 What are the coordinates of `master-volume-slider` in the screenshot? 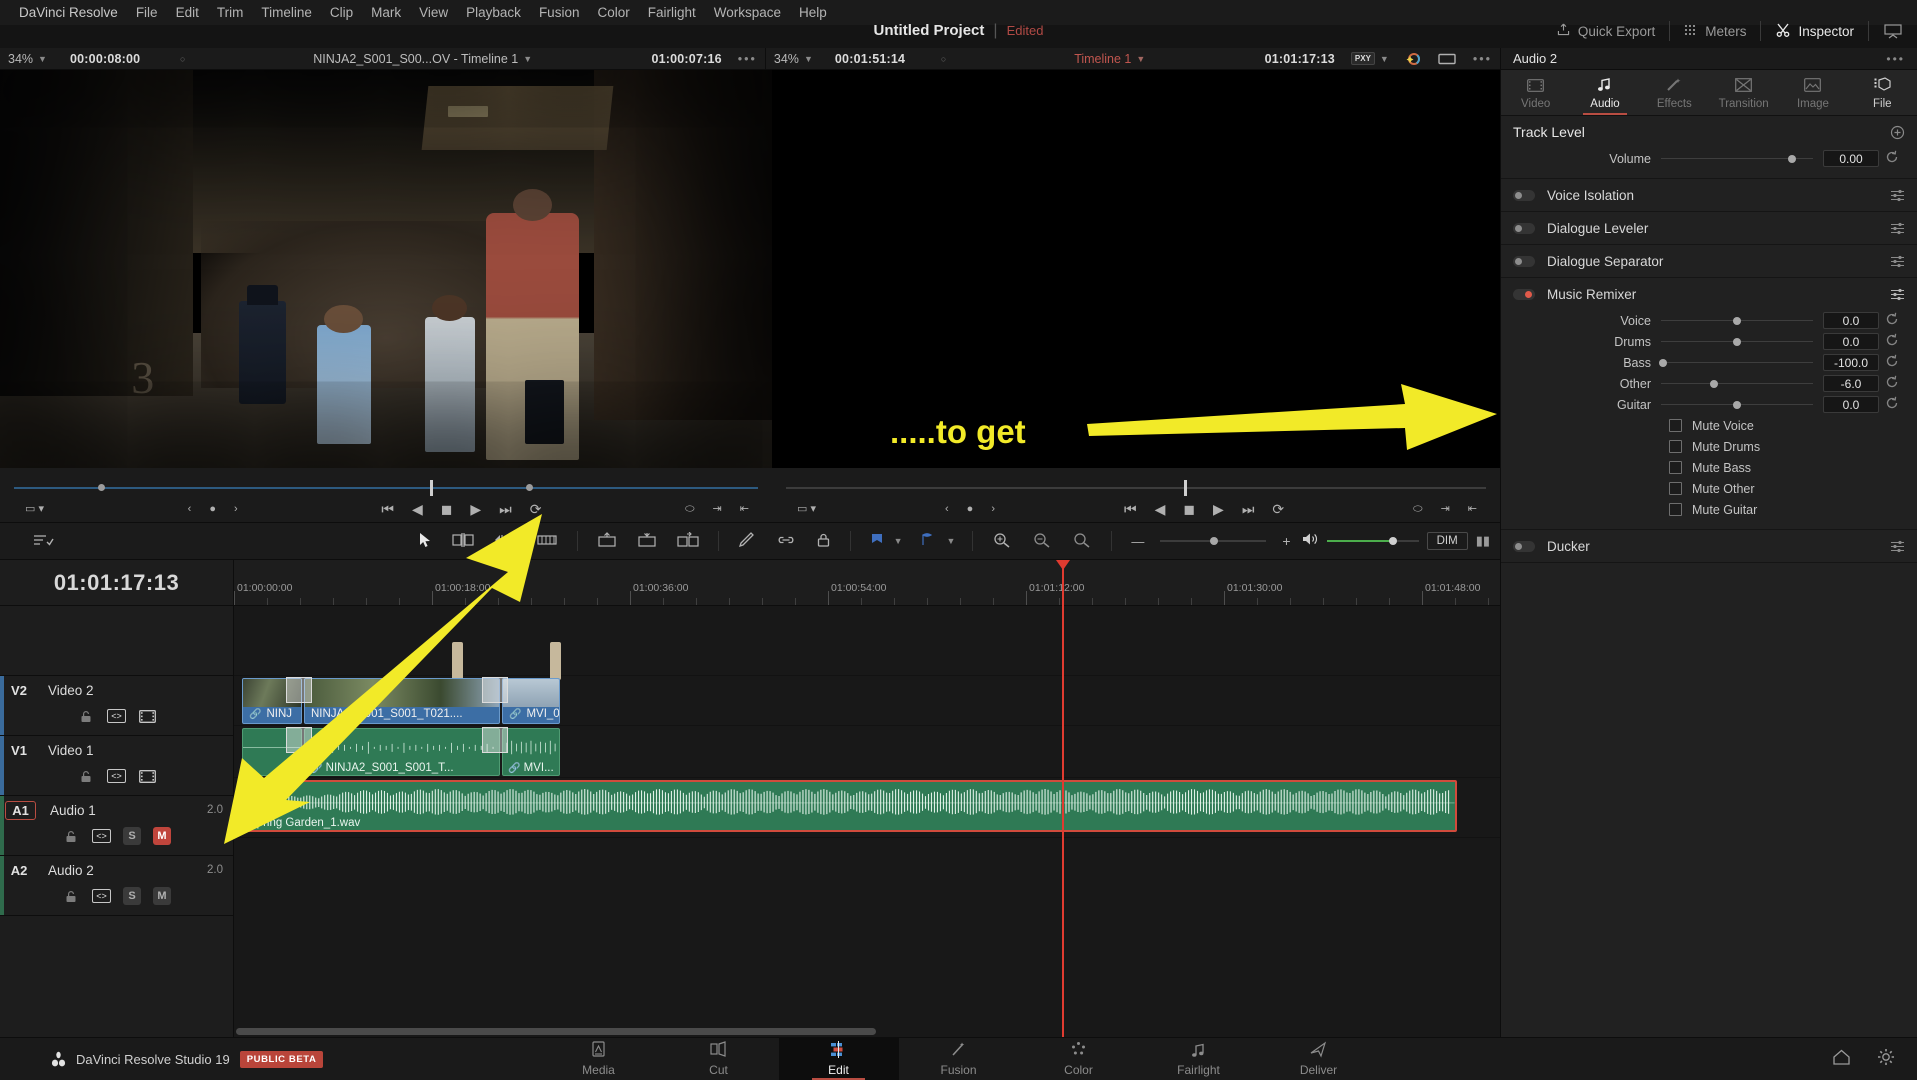 It's located at (1372, 541).